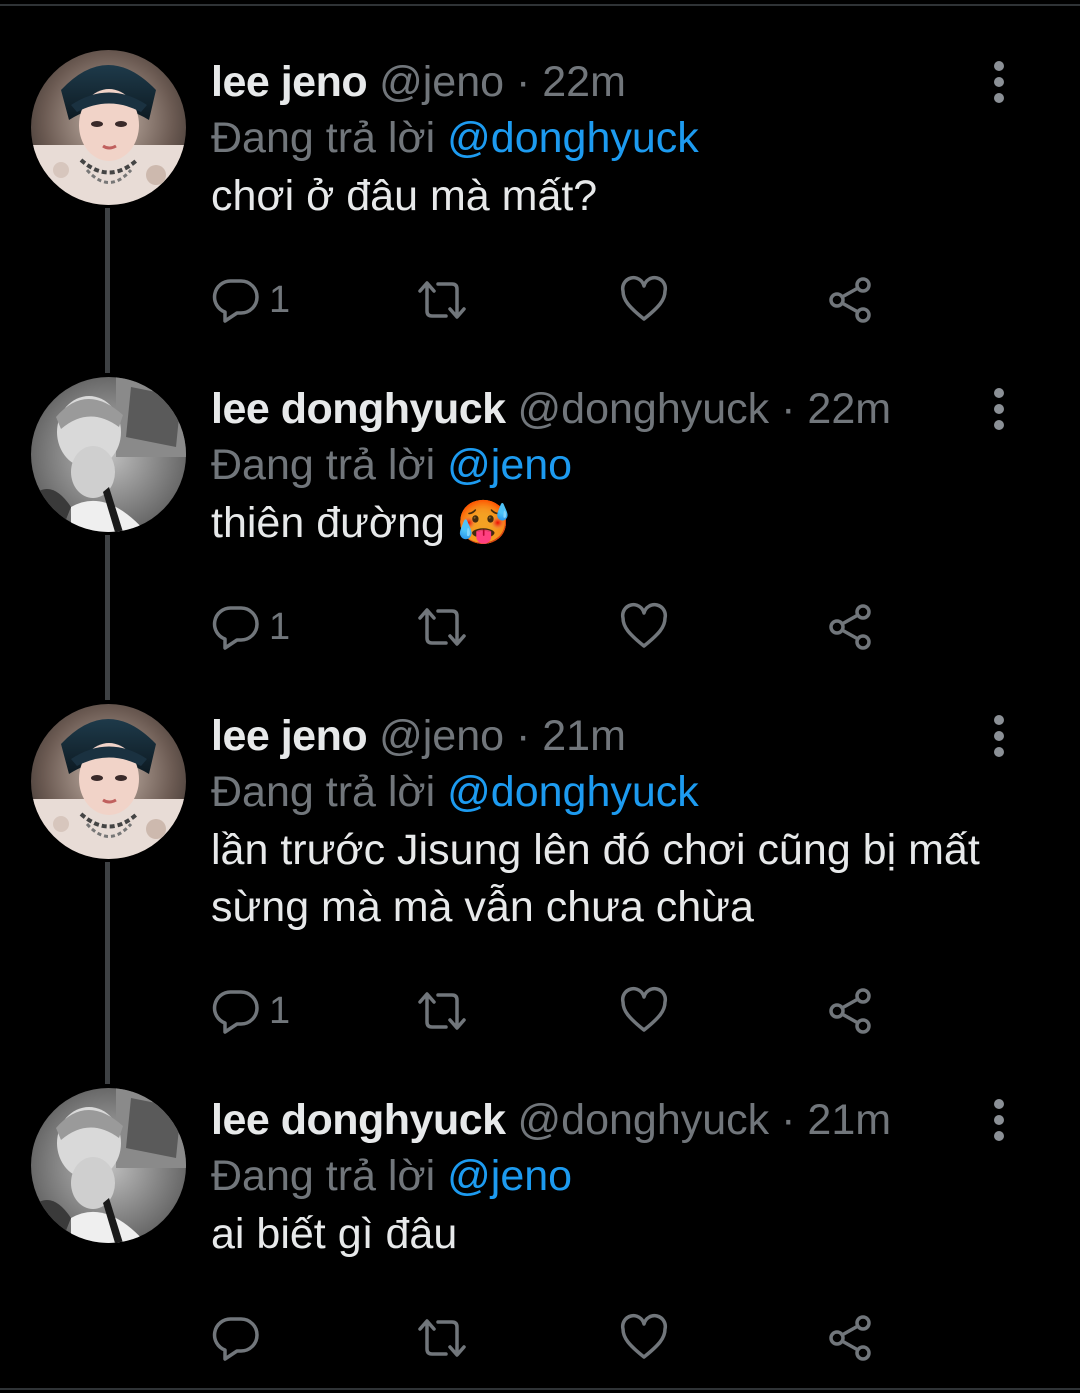 The image size is (1080, 1393). I want to click on tweet-text: thiên đường 🥵, so click(361, 523).